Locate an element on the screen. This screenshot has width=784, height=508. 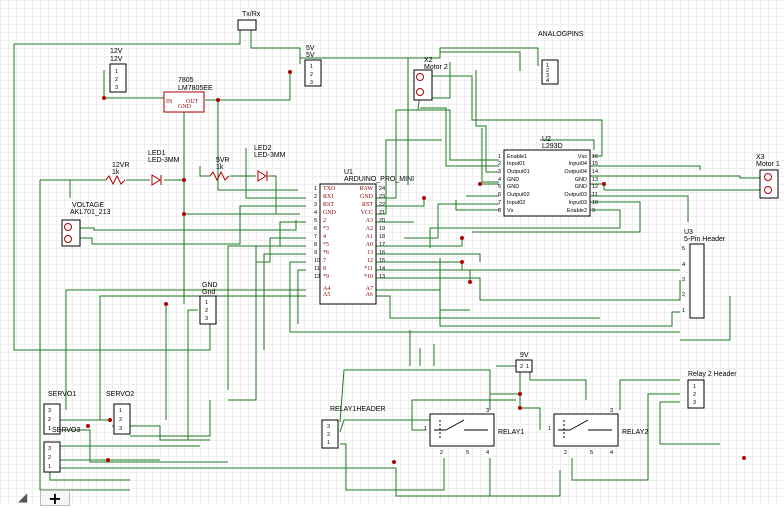
relay2: RELAY2 3 1 2 5 4 is located at coordinates (598, 432).